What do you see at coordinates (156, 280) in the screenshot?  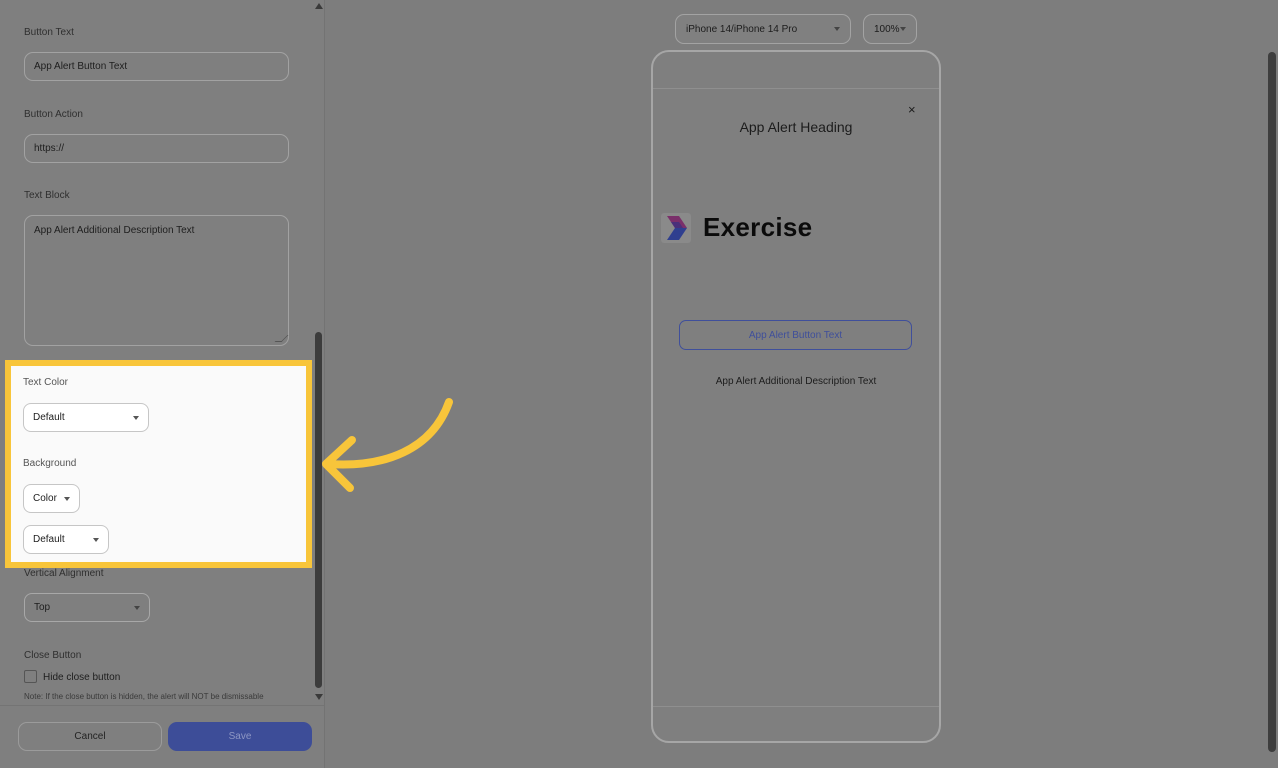 I see `text-block-textarea: App Alert Additional Description Text` at bounding box center [156, 280].